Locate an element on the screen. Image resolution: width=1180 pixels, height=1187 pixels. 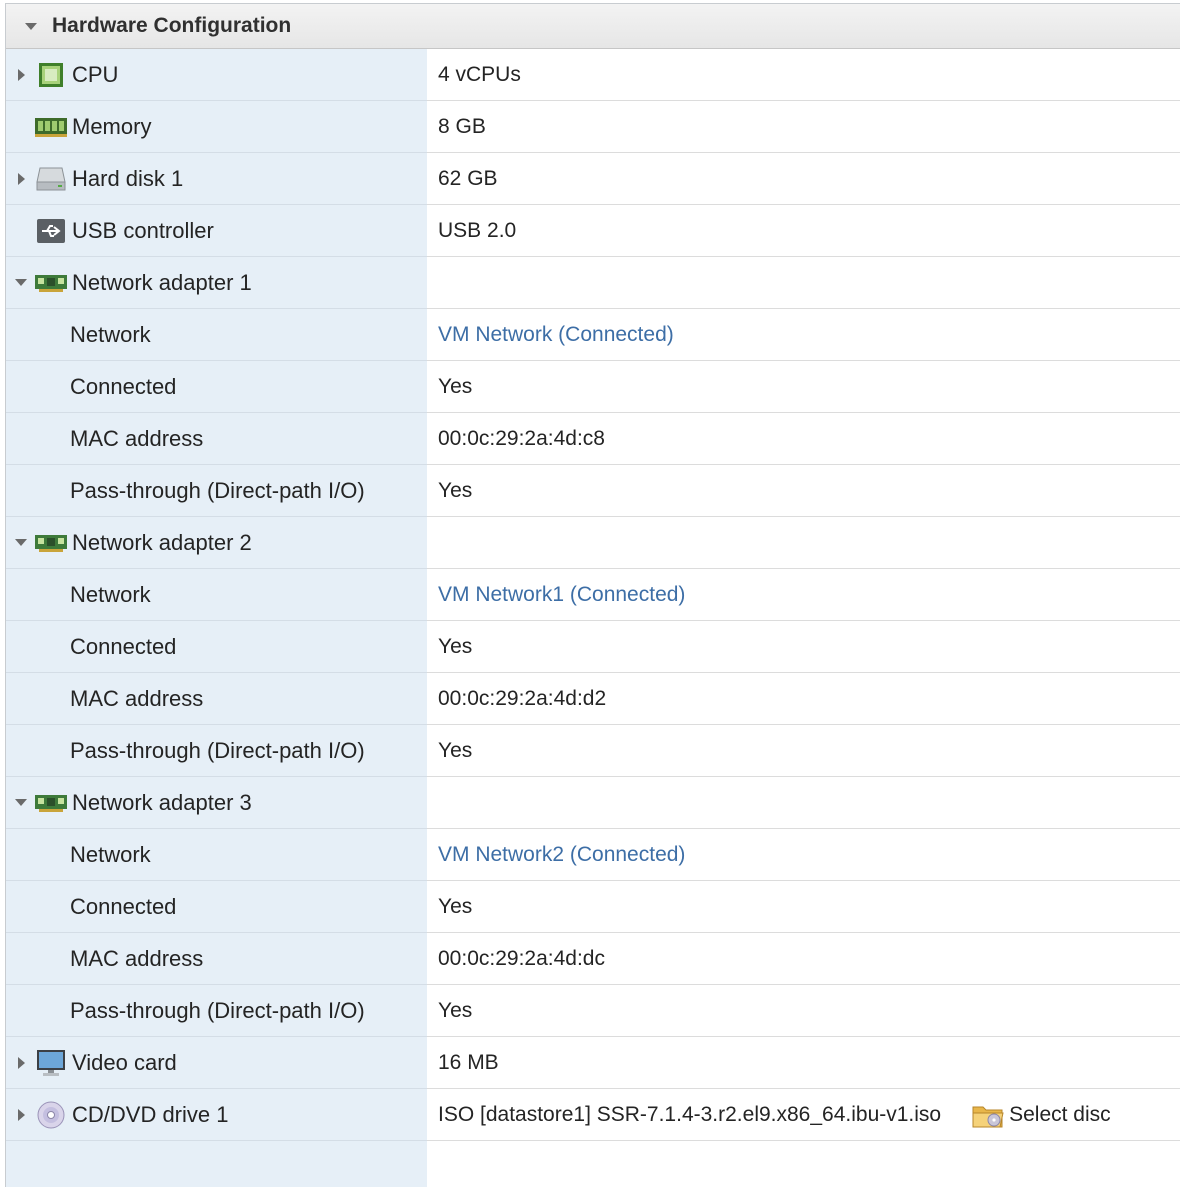
value-cell: VM Network (Connected) is located at coordinates (803, 335).